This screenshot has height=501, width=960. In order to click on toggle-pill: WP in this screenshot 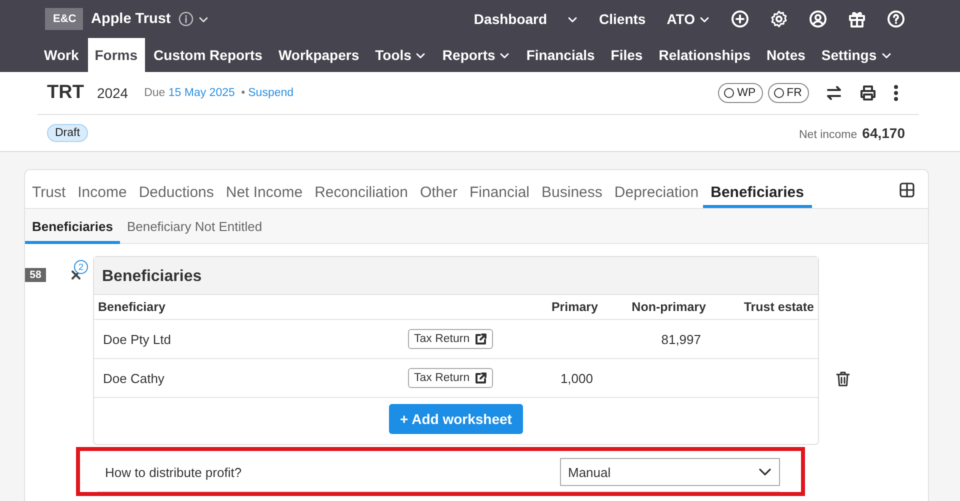, I will do `click(740, 93)`.